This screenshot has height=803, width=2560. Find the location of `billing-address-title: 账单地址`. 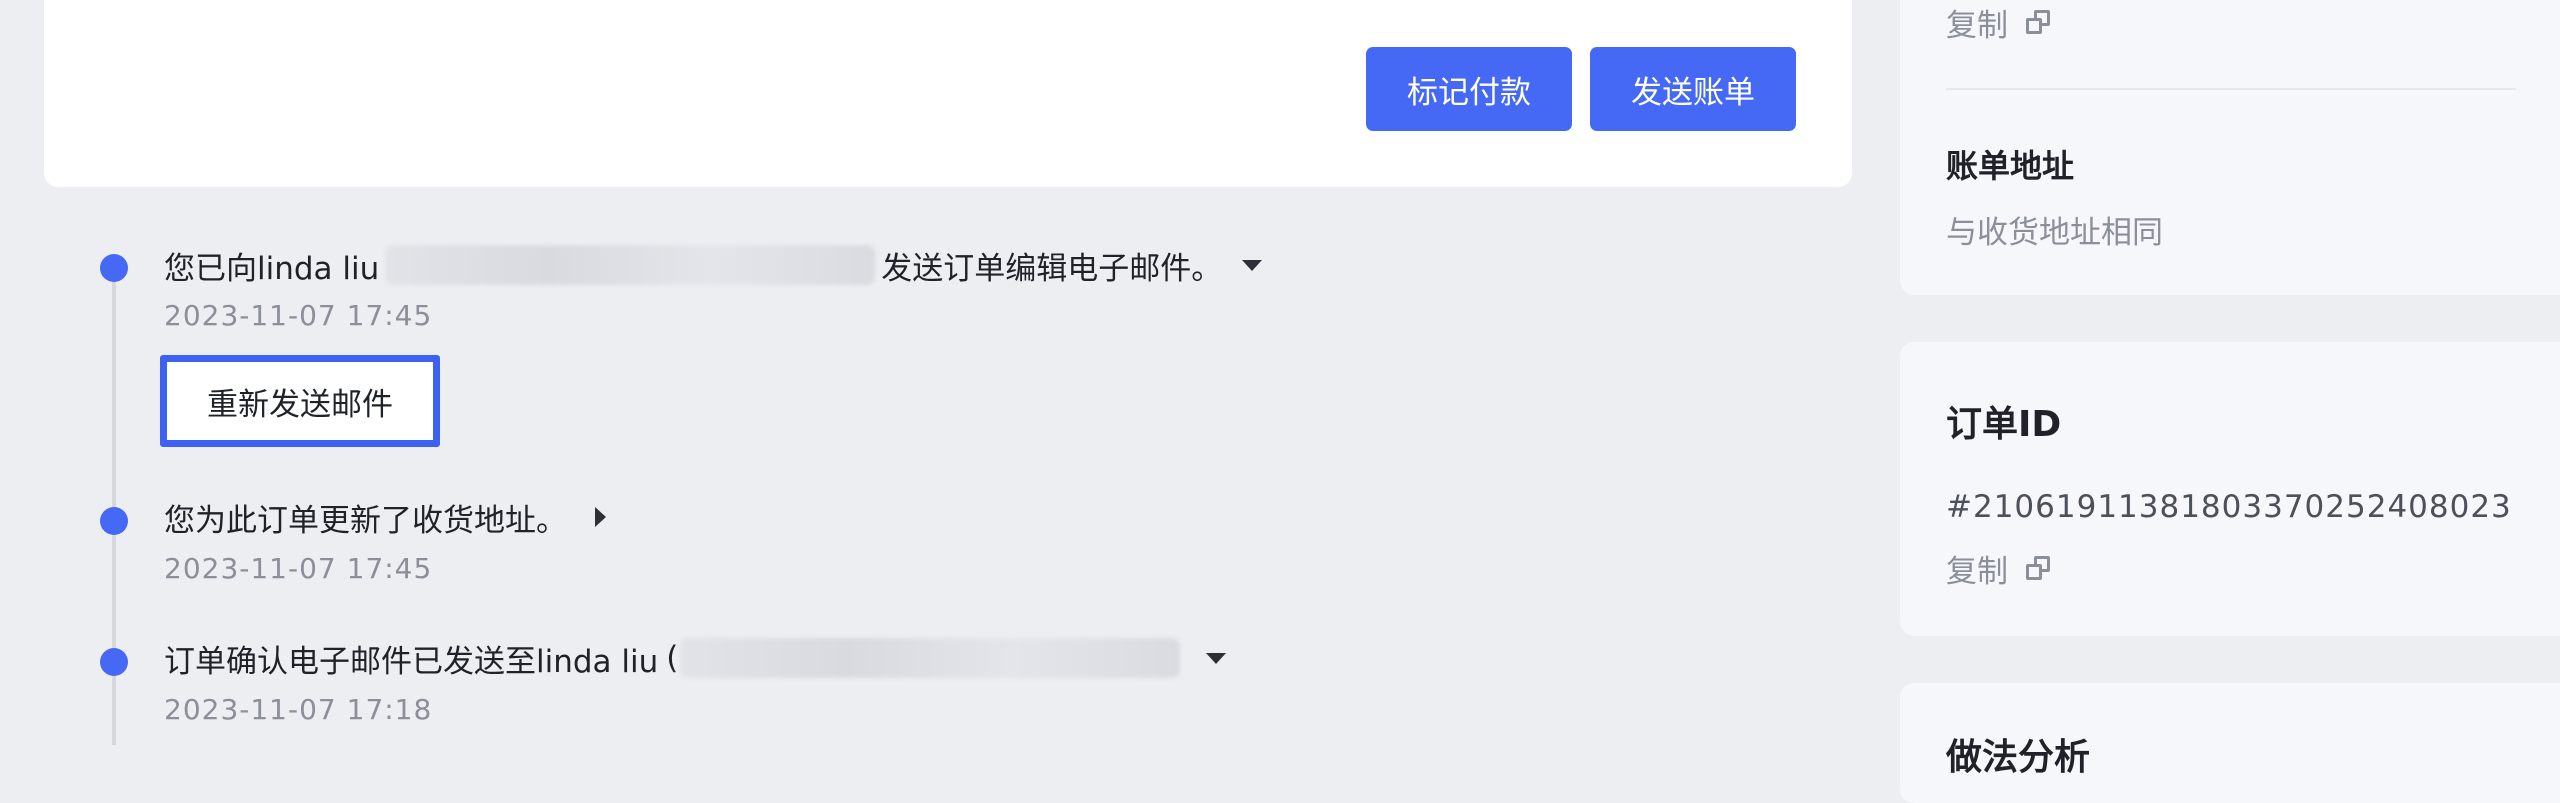

billing-address-title: 账单地址 is located at coordinates (2010, 166).